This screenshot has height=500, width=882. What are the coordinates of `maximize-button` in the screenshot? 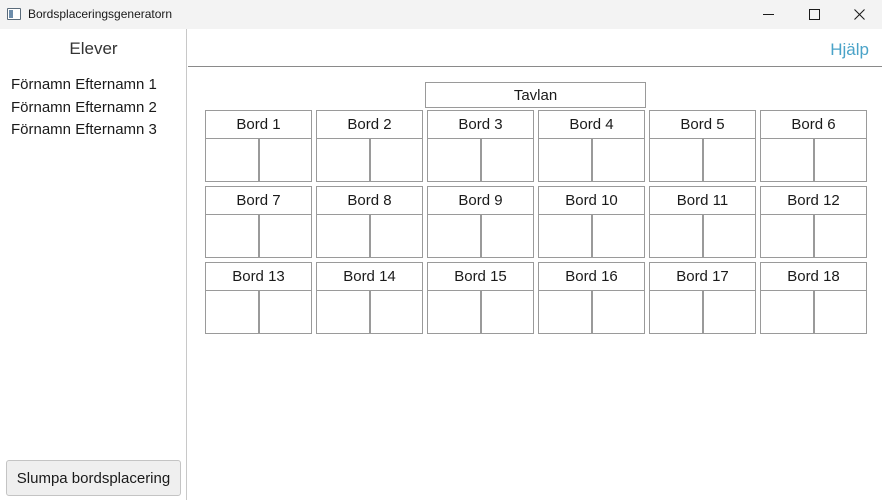 It's located at (814, 14).